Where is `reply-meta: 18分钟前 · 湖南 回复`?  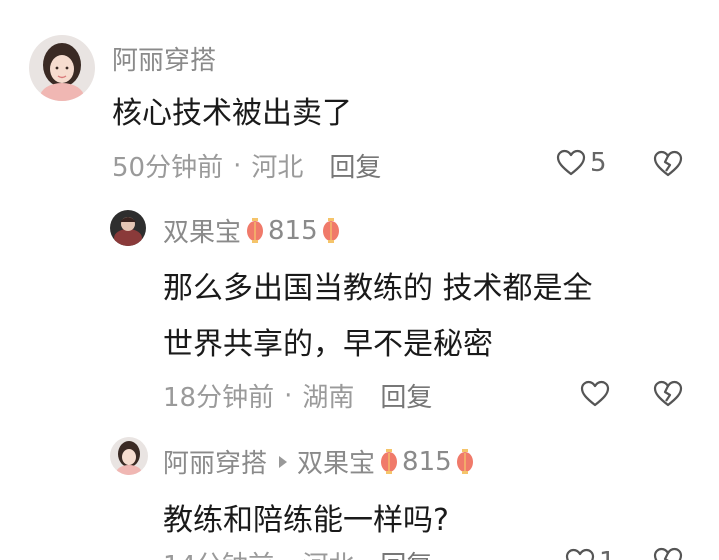
reply-meta: 18分钟前 · 湖南 回复 is located at coordinates (297, 395).